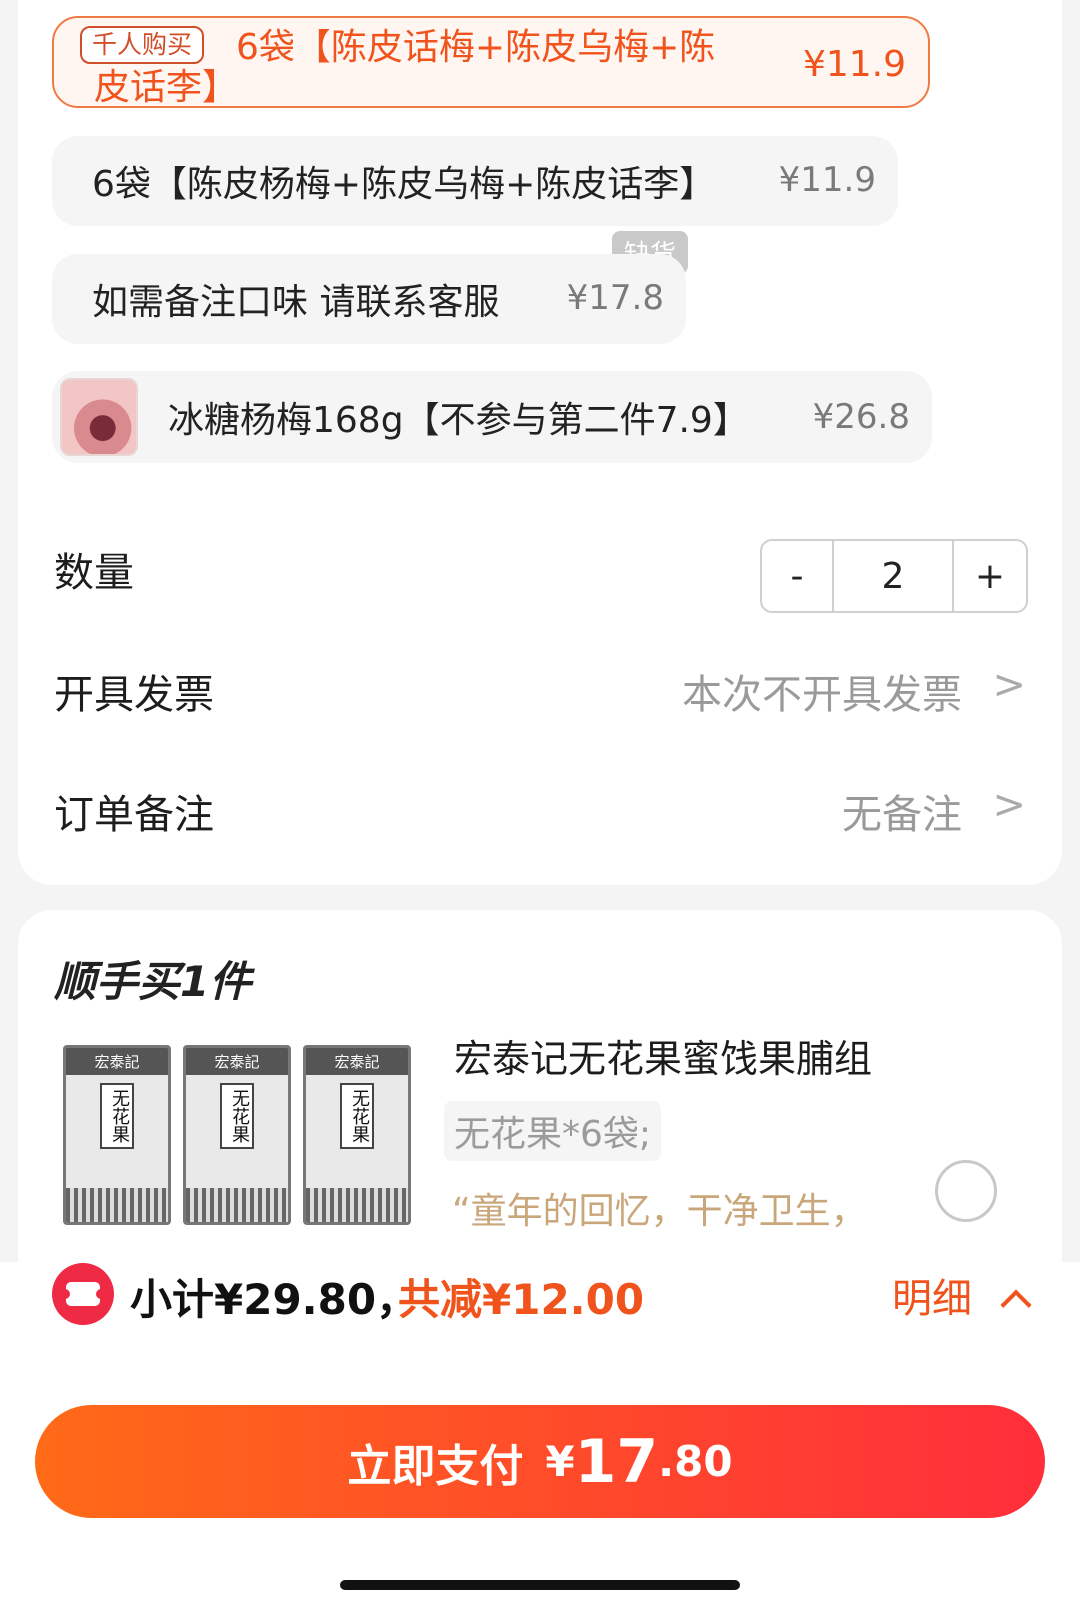 The width and height of the screenshot is (1080, 1605). What do you see at coordinates (822, 695) in the screenshot?
I see `invoice-value: 本次不开具发票` at bounding box center [822, 695].